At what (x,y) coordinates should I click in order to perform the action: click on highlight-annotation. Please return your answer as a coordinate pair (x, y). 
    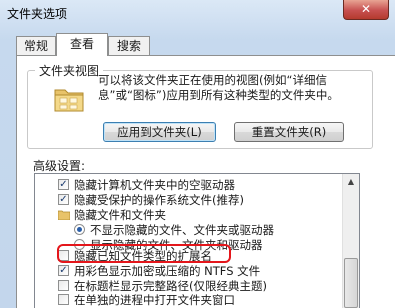
    Looking at the image, I should click on (144, 253).